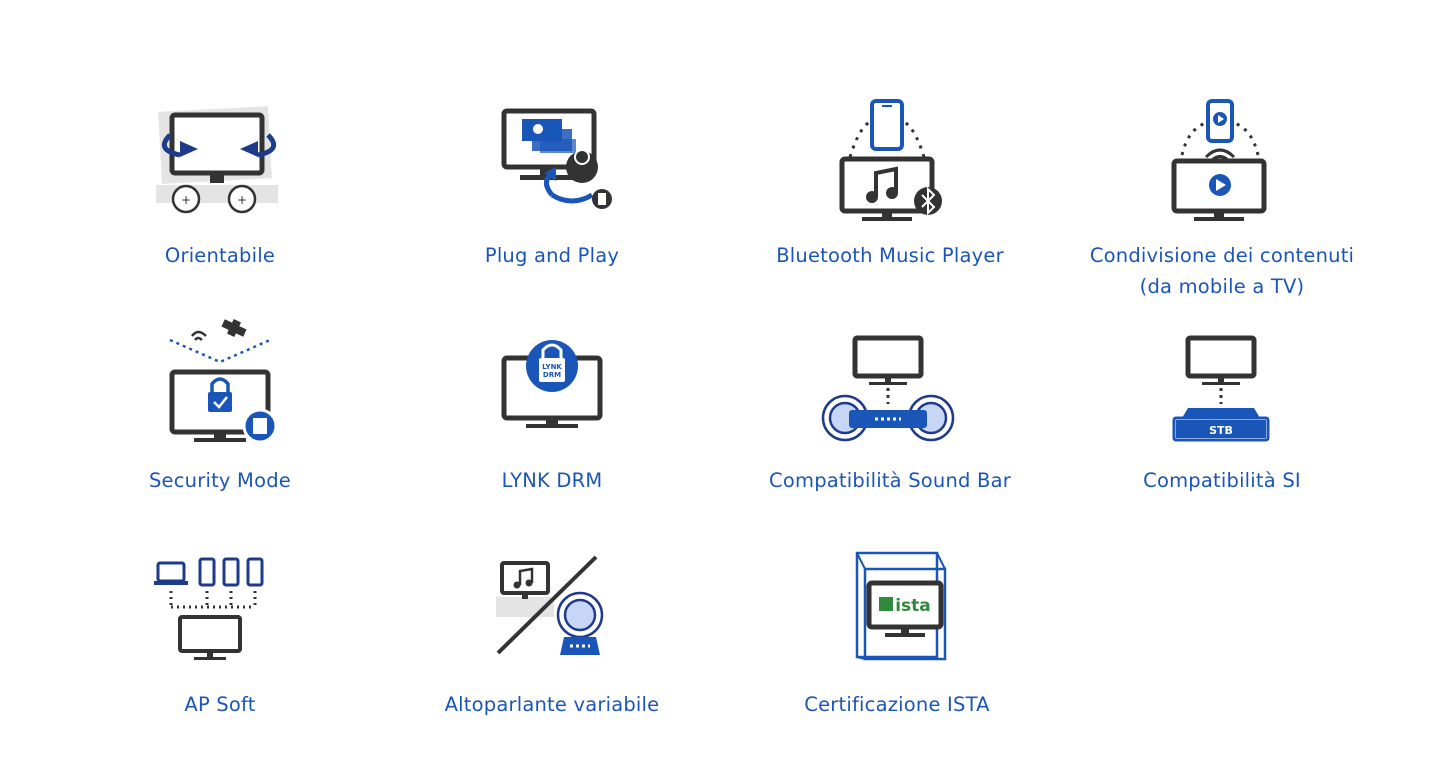 The width and height of the screenshot is (1440, 782). I want to click on feature-plug-and-play: Plug and Play, so click(552, 183).